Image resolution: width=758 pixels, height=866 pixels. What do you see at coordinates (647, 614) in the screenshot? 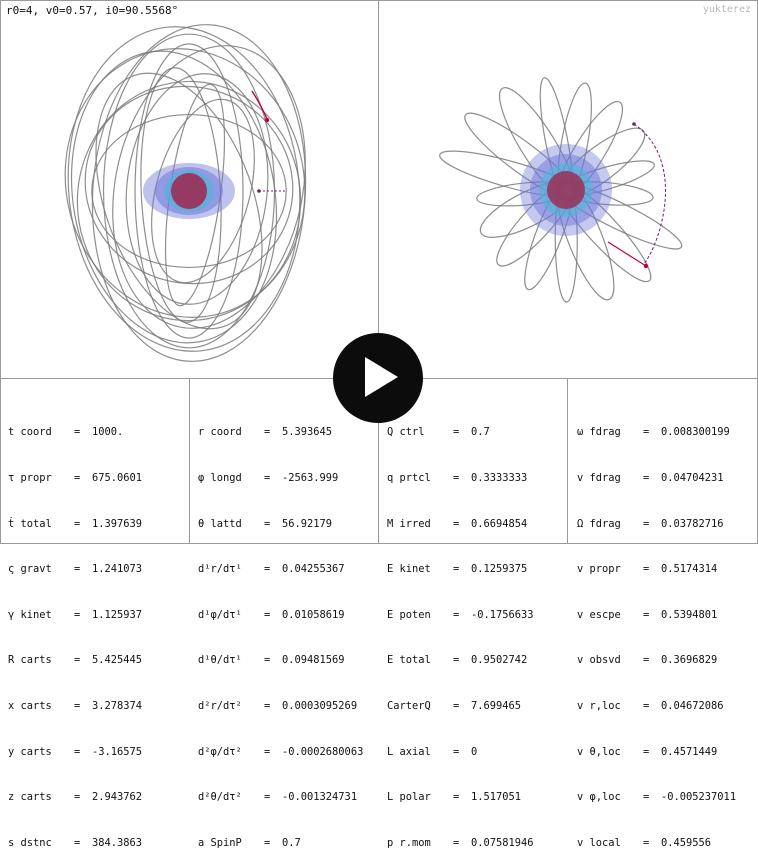
I see `readout-row: v escpe = 0.5394801` at bounding box center [647, 614].